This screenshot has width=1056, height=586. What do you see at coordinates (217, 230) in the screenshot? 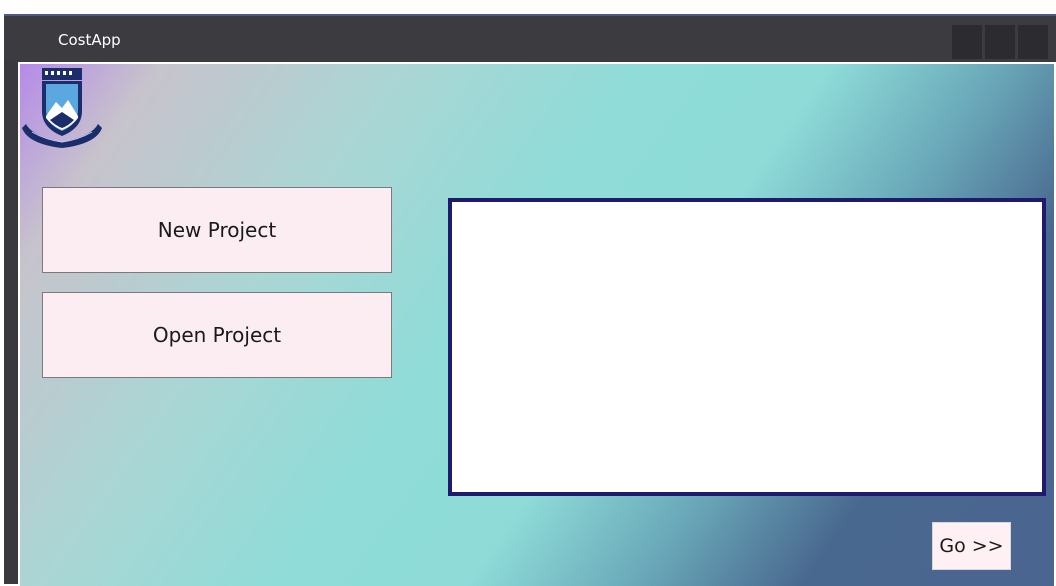
I see `new-project-button: New Project` at bounding box center [217, 230].